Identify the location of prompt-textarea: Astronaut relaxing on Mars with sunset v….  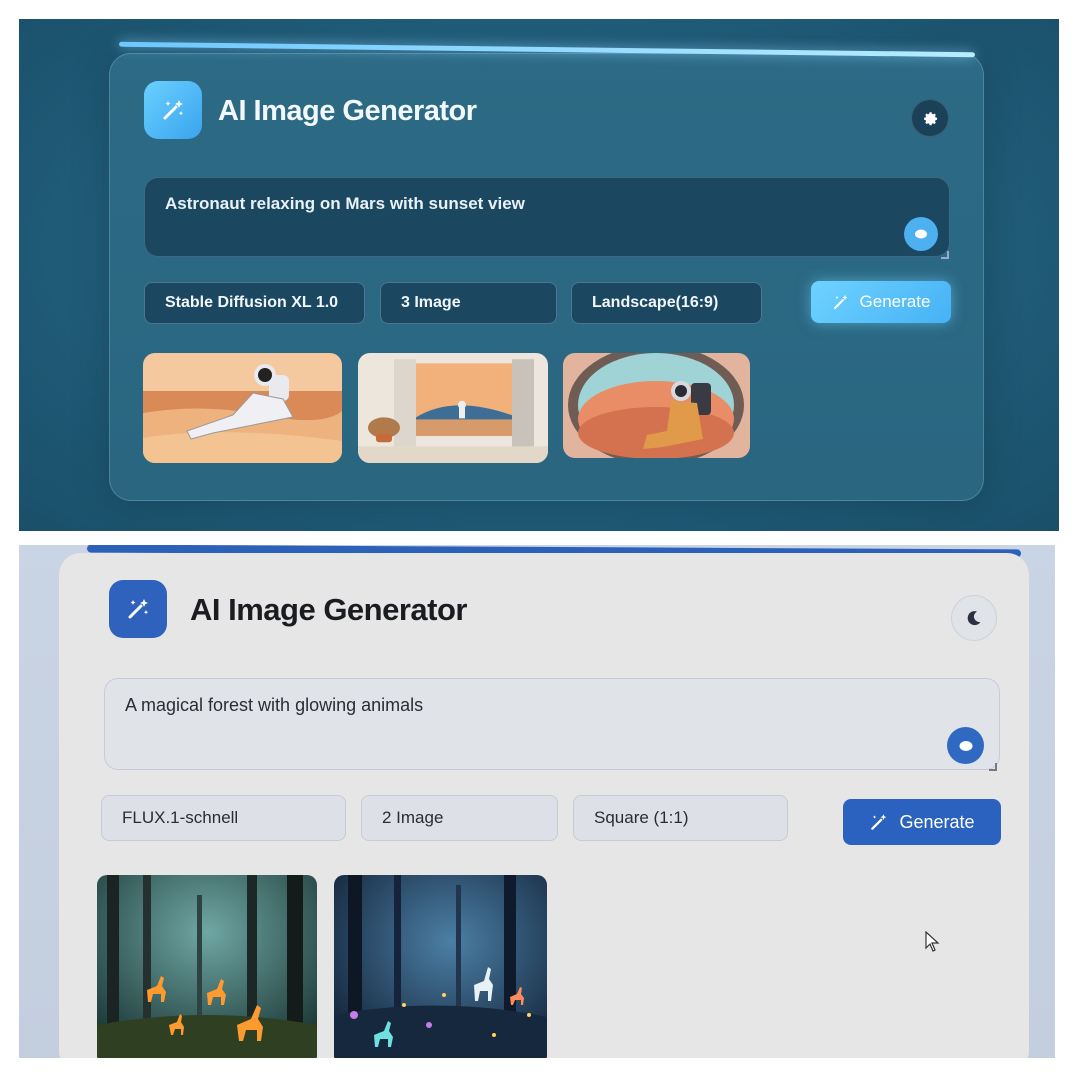
(547, 217).